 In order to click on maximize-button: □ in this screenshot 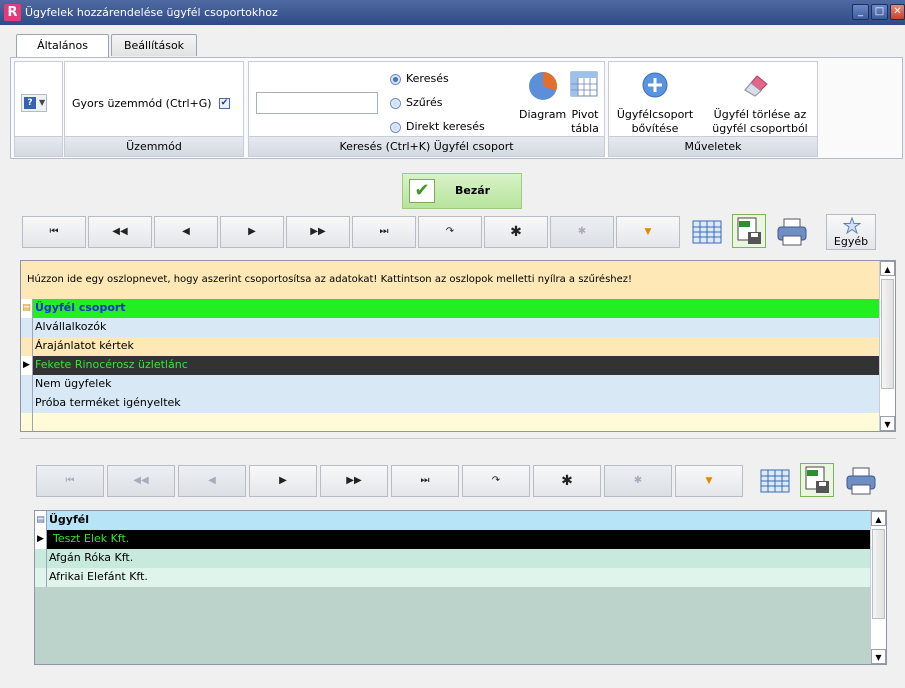, I will do `click(879, 12)`.